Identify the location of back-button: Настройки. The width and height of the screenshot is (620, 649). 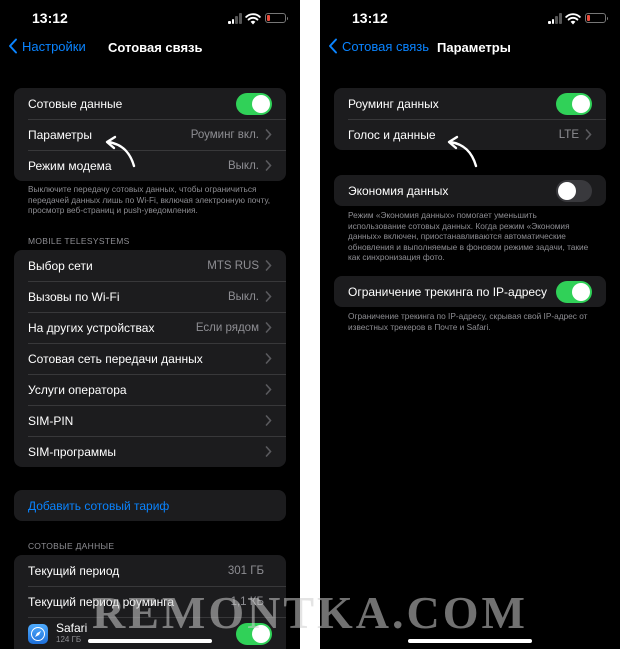
(47, 46).